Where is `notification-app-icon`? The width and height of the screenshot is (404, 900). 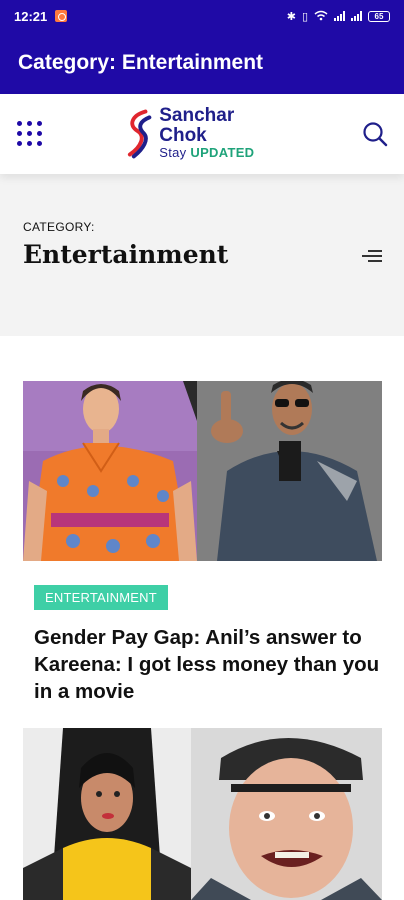
notification-app-icon is located at coordinates (61, 16).